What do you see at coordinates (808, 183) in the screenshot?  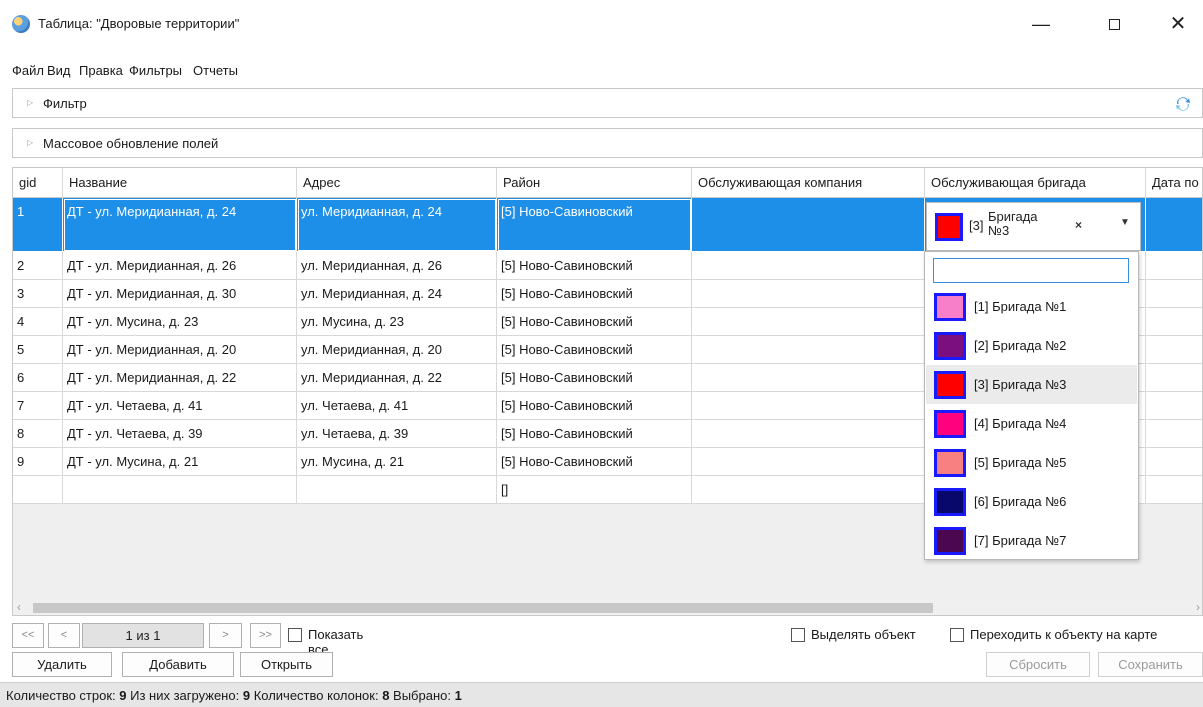 I see `column-header-company: Обслуживающая компания` at bounding box center [808, 183].